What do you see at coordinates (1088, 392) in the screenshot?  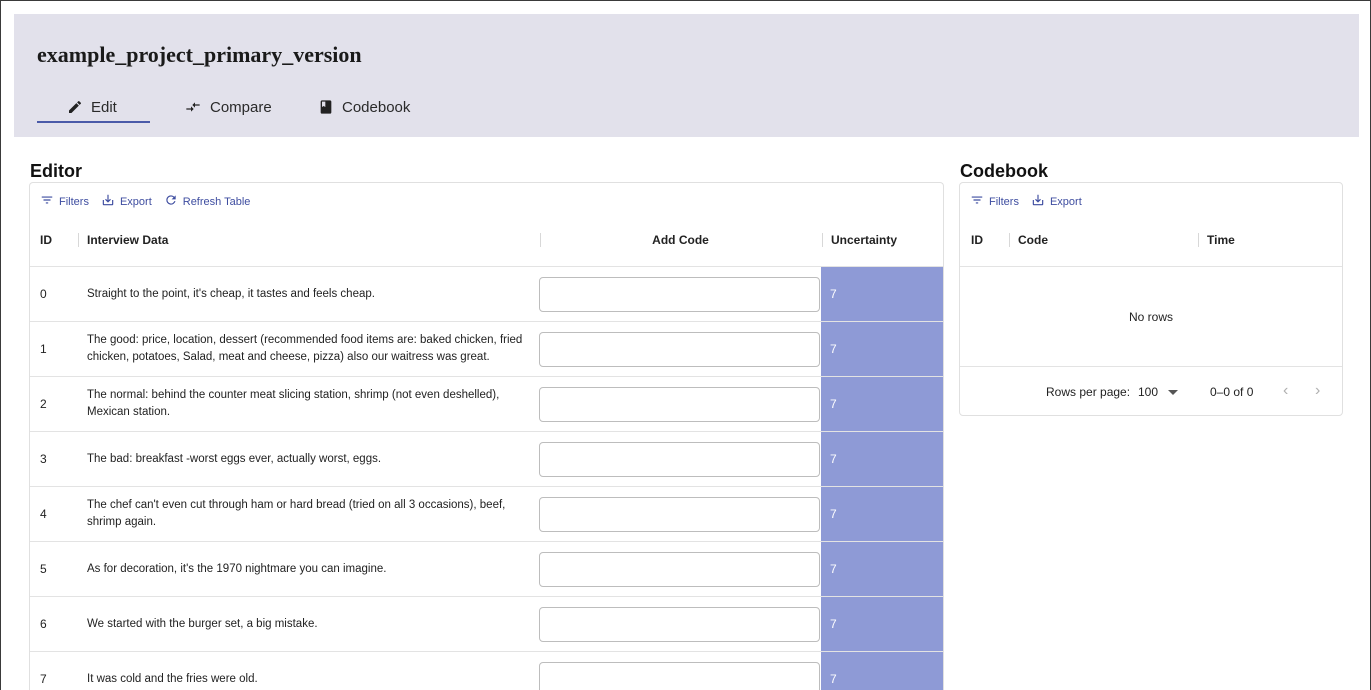 I see `rows-per-page-label: Rows per page:` at bounding box center [1088, 392].